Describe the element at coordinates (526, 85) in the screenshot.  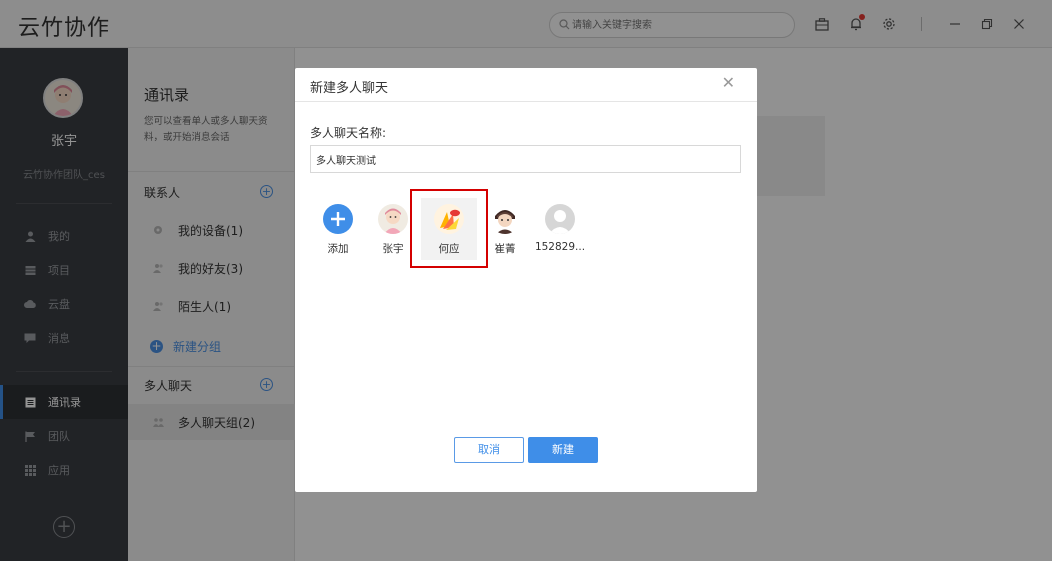
I see `dialog-header: 新建多人聊天 ✕` at that location.